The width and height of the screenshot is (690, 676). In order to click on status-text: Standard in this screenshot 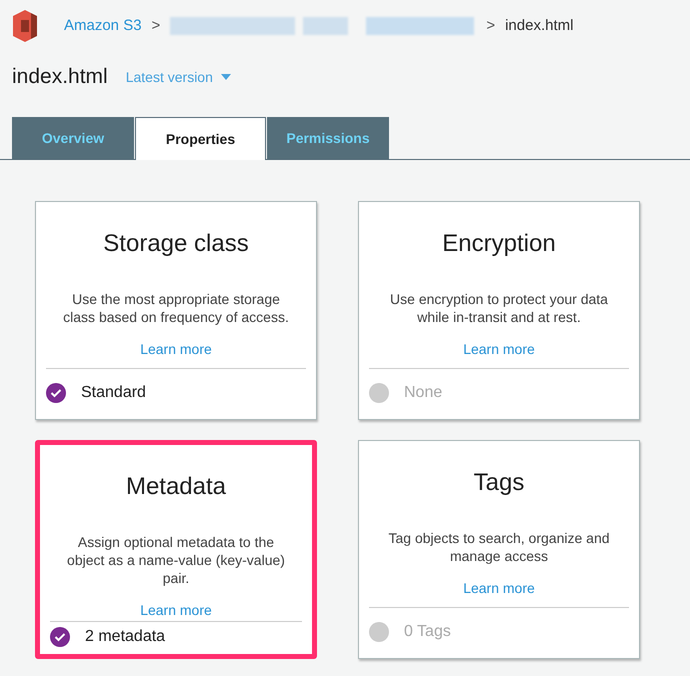, I will do `click(113, 392)`.